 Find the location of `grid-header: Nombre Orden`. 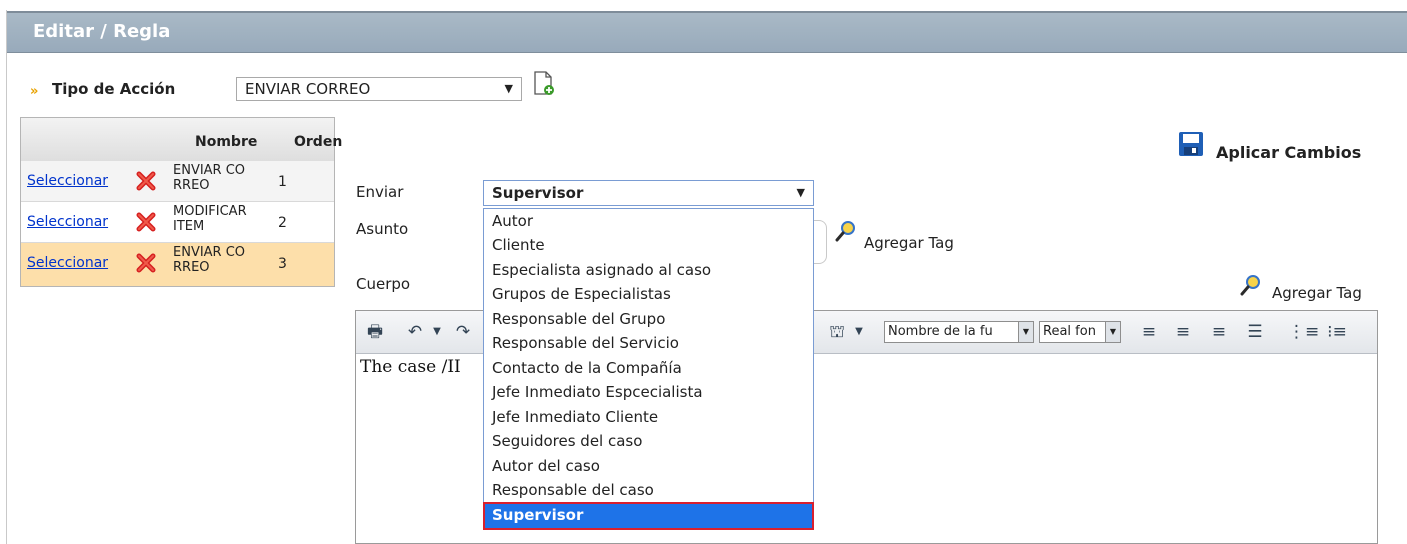

grid-header: Nombre Orden is located at coordinates (181, 140).